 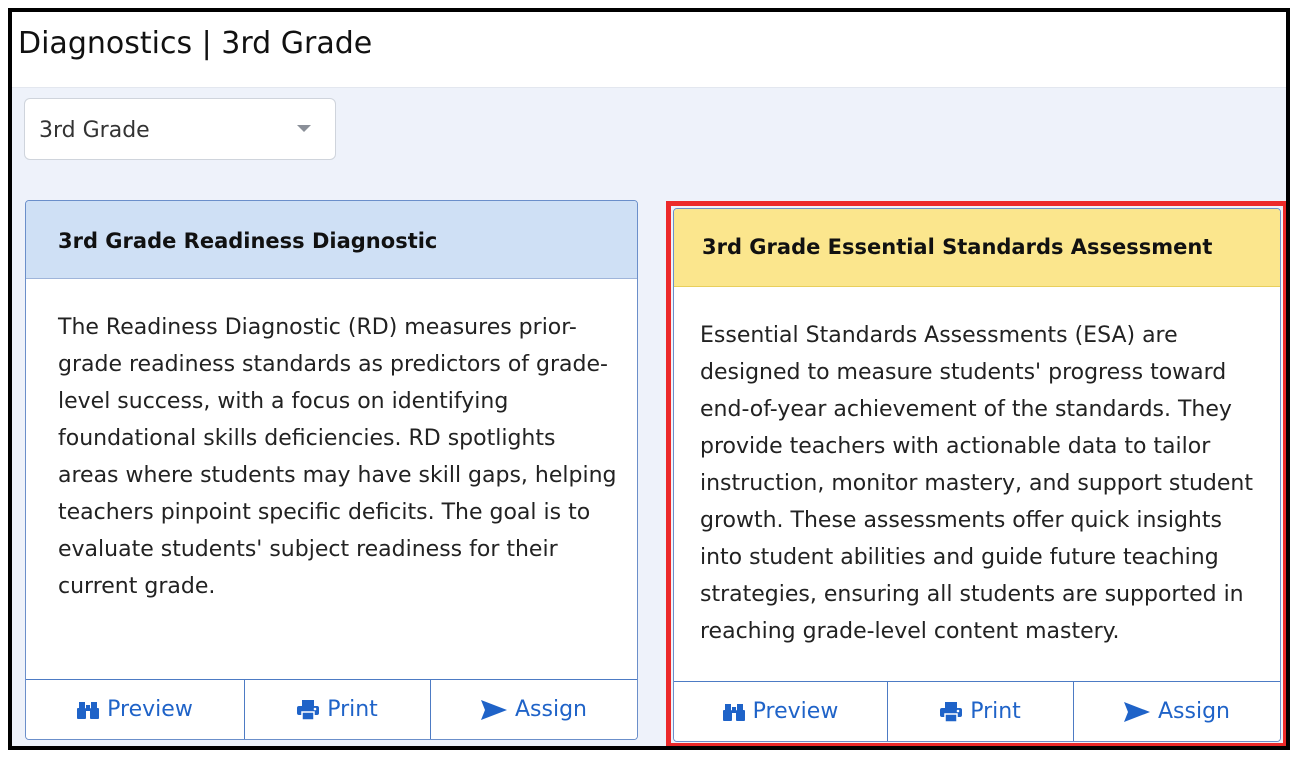 What do you see at coordinates (195, 43) in the screenshot?
I see `page-title: Diagnostics | 3rd Grade` at bounding box center [195, 43].